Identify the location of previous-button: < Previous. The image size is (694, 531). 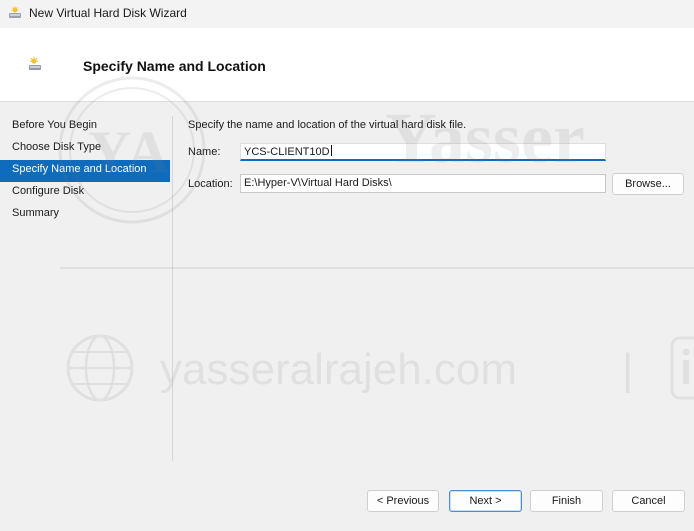
(403, 501).